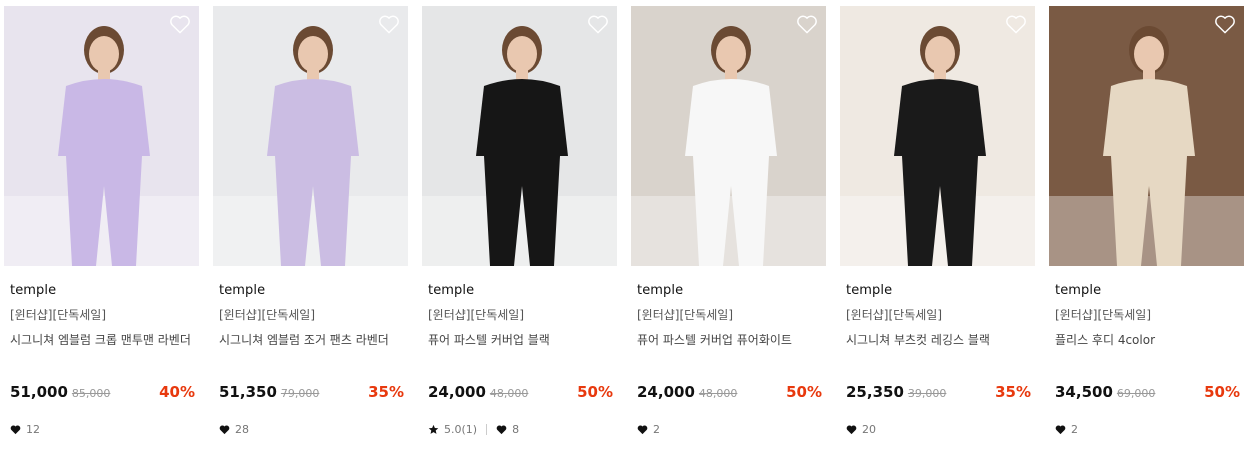  What do you see at coordinates (433, 429) in the screenshot?
I see `star-icon` at bounding box center [433, 429].